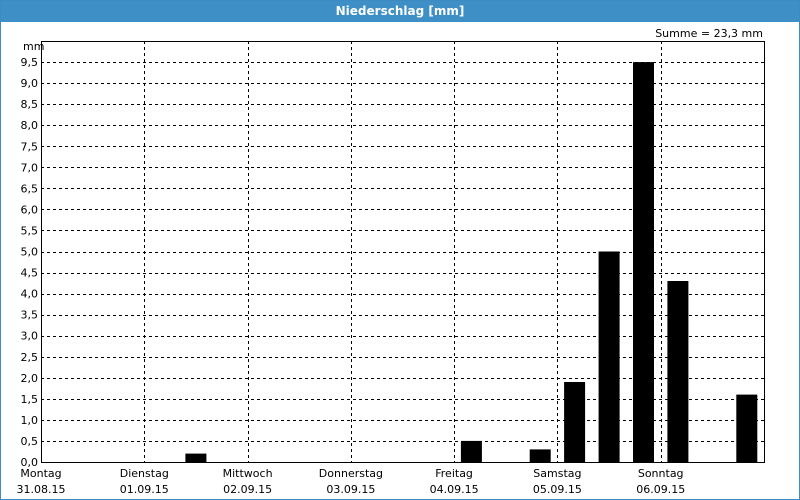  I want to click on window-title: Niederschlag [mm], so click(400, 11).